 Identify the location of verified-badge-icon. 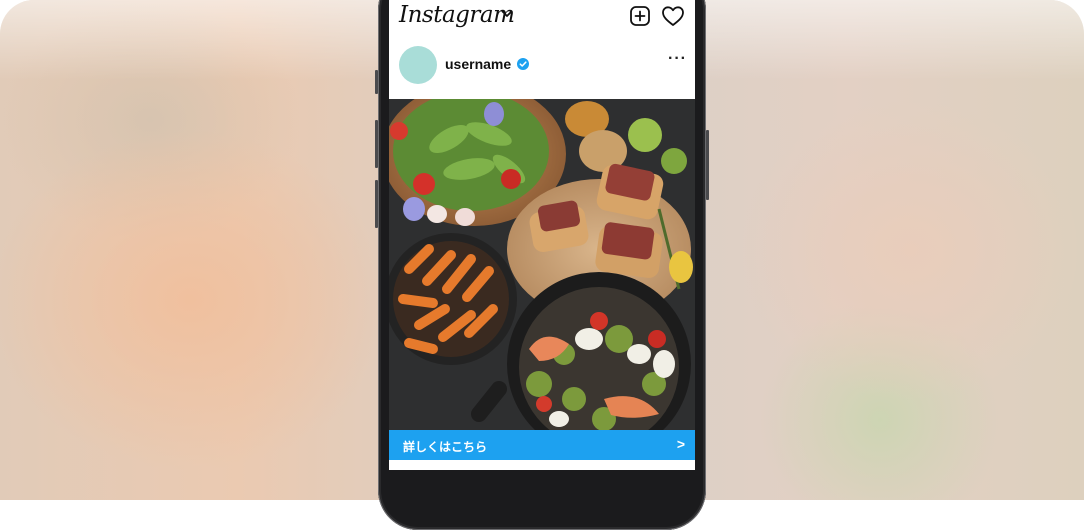
(523, 64).